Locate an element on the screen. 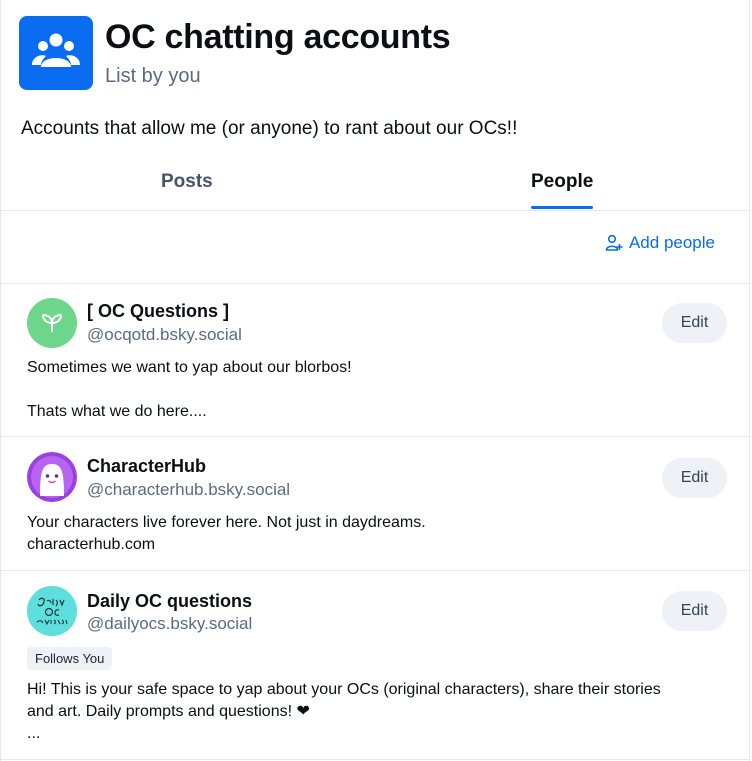  active-tab-indicator is located at coordinates (562, 207).